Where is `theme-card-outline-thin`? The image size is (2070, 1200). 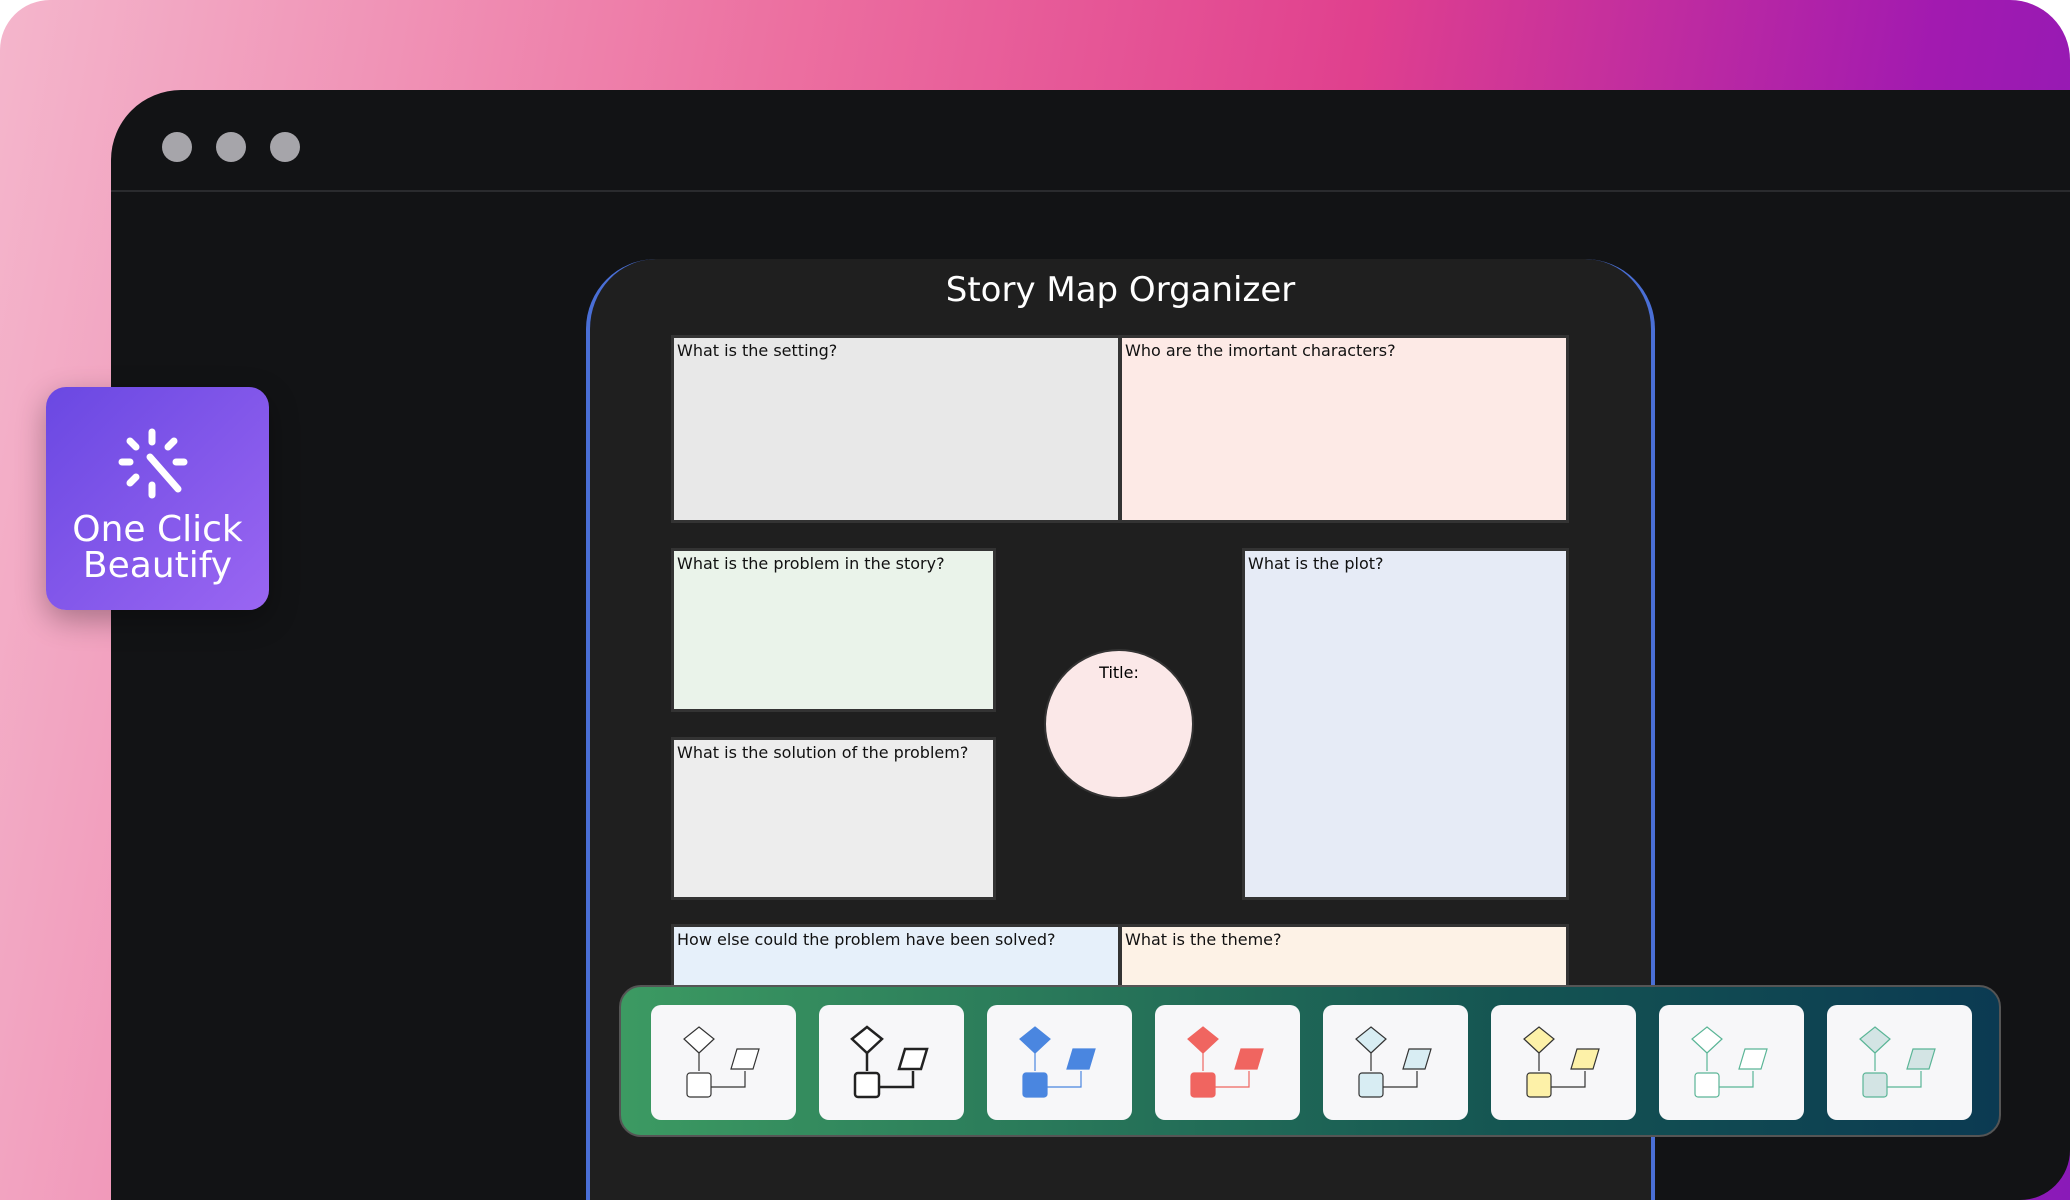
theme-card-outline-thin is located at coordinates (723, 1062).